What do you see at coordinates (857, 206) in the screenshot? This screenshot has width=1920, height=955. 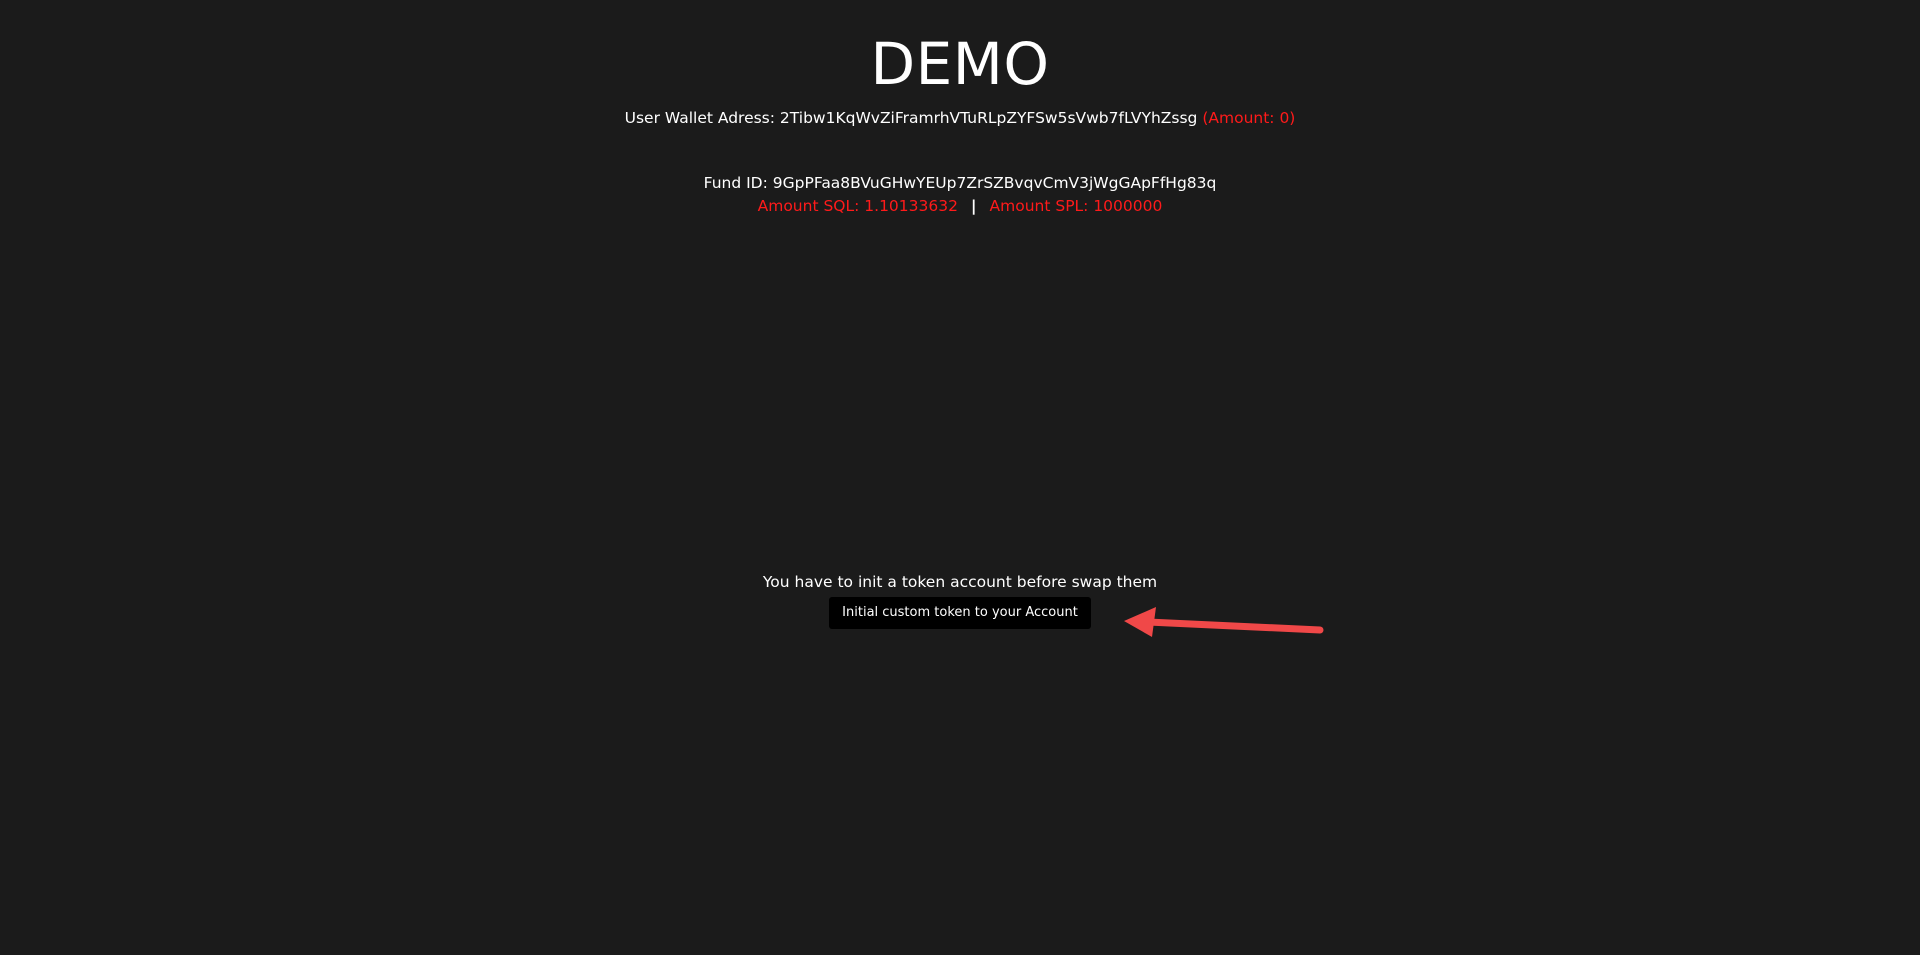 I see `amount-sql: Amount SQL: 1.10133632` at bounding box center [857, 206].